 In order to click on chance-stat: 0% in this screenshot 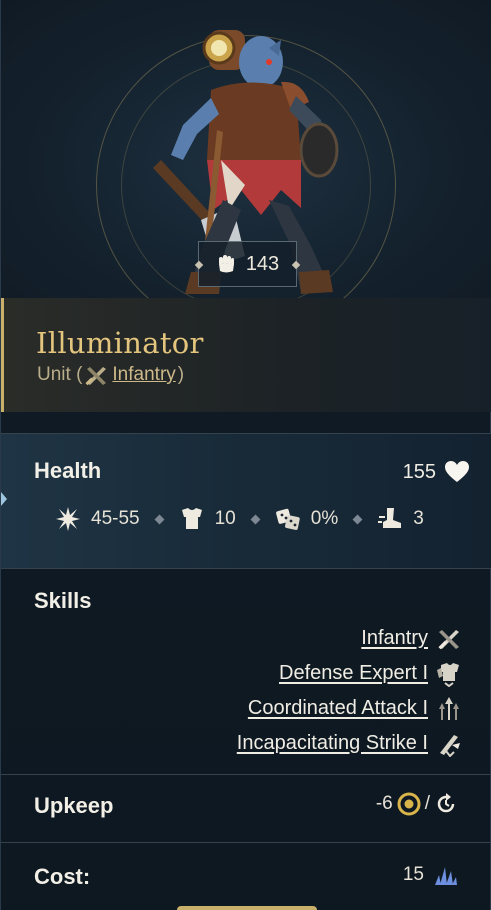, I will do `click(306, 519)`.